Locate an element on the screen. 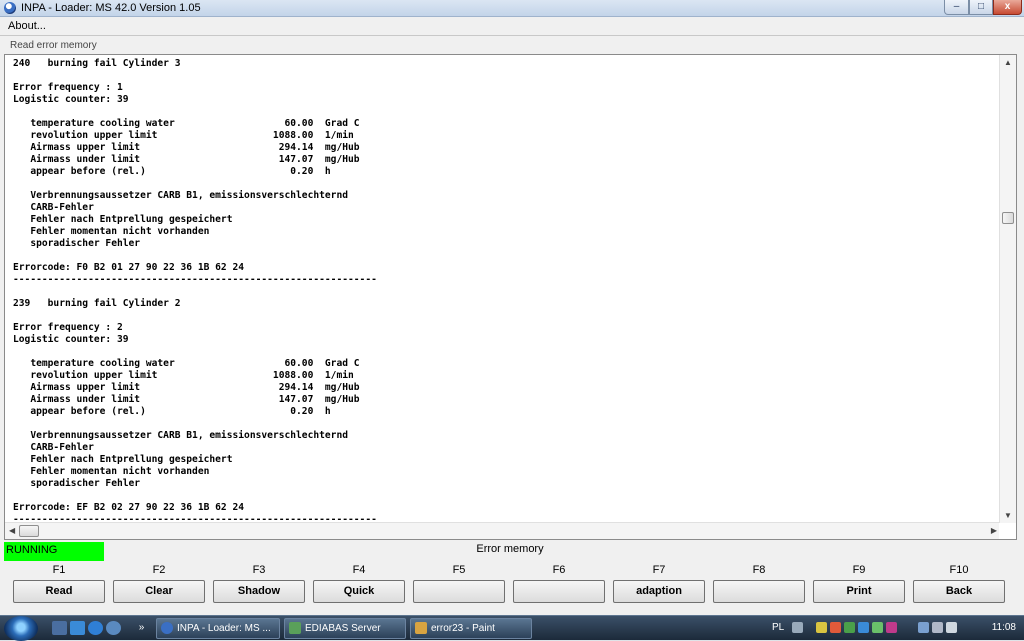  log-line: Error frequency : 2 is located at coordinates (68, 327).